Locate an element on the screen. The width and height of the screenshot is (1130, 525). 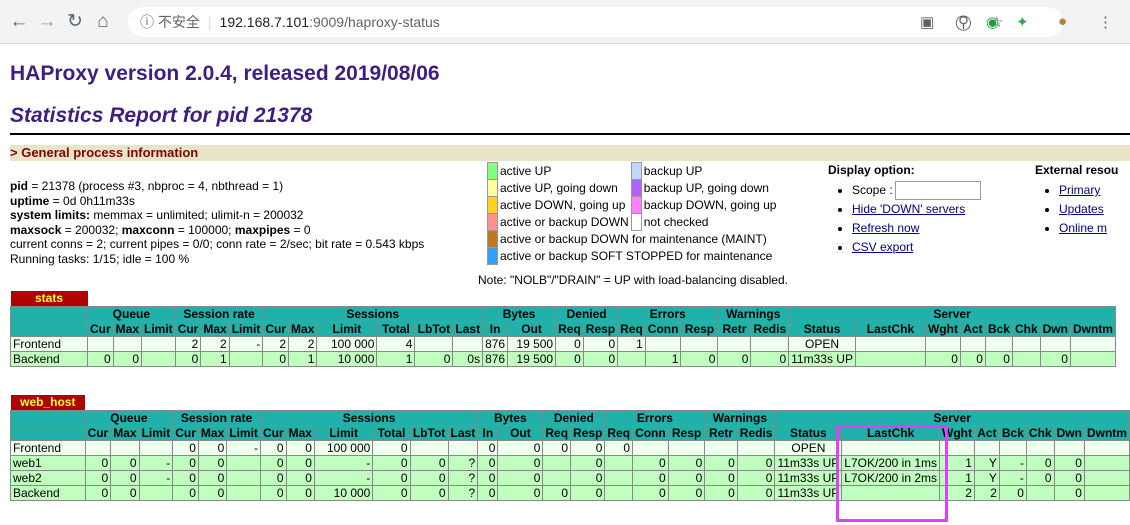
table-cell: 11m33s UP is located at coordinates (808, 492).